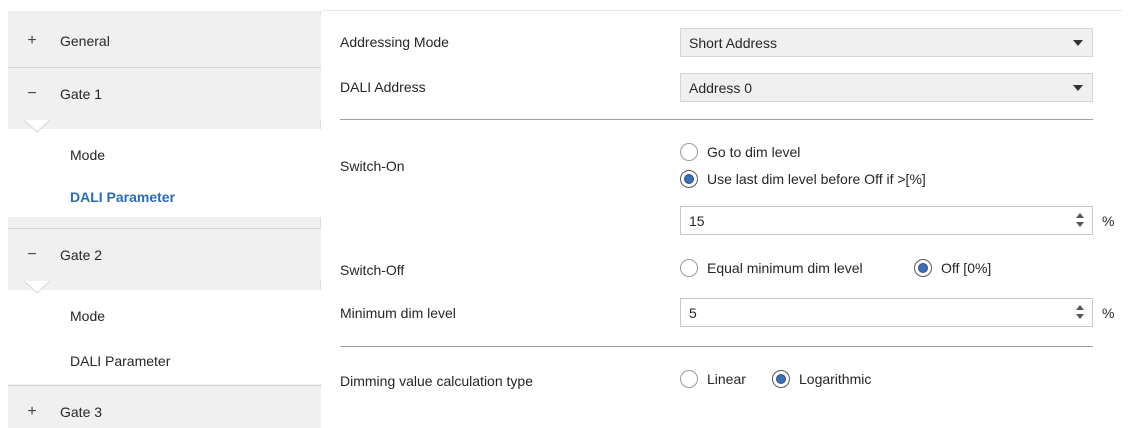 The image size is (1130, 428). What do you see at coordinates (81, 94) in the screenshot?
I see `tree-group-label: Gate 1` at bounding box center [81, 94].